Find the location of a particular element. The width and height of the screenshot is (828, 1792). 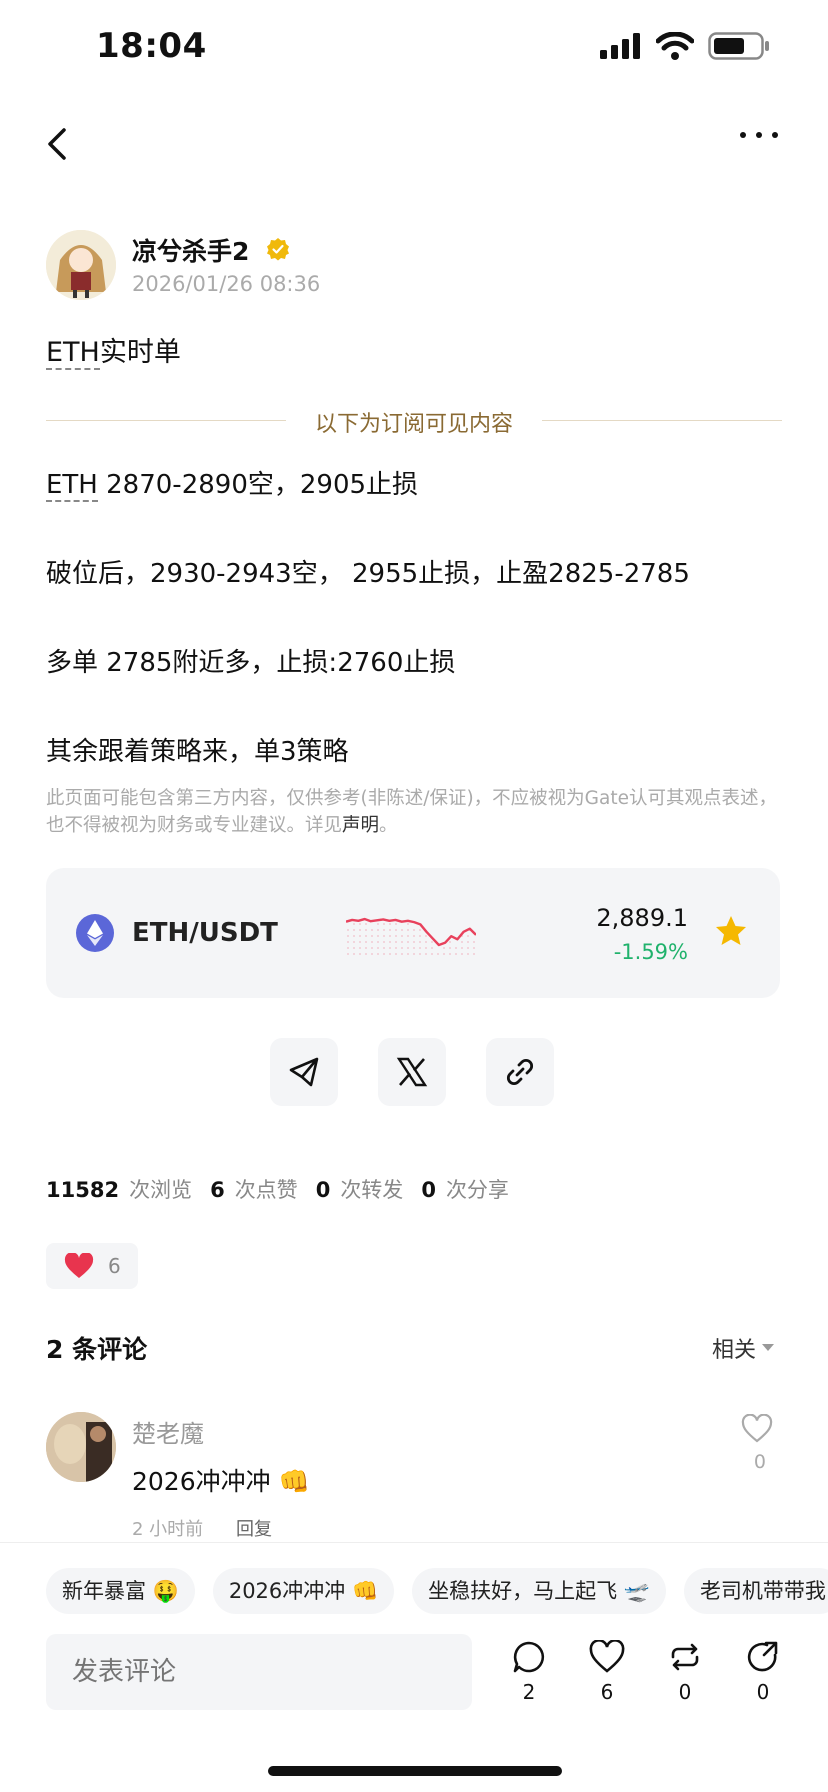

comment-reply-button: 回复 is located at coordinates (254, 1528).